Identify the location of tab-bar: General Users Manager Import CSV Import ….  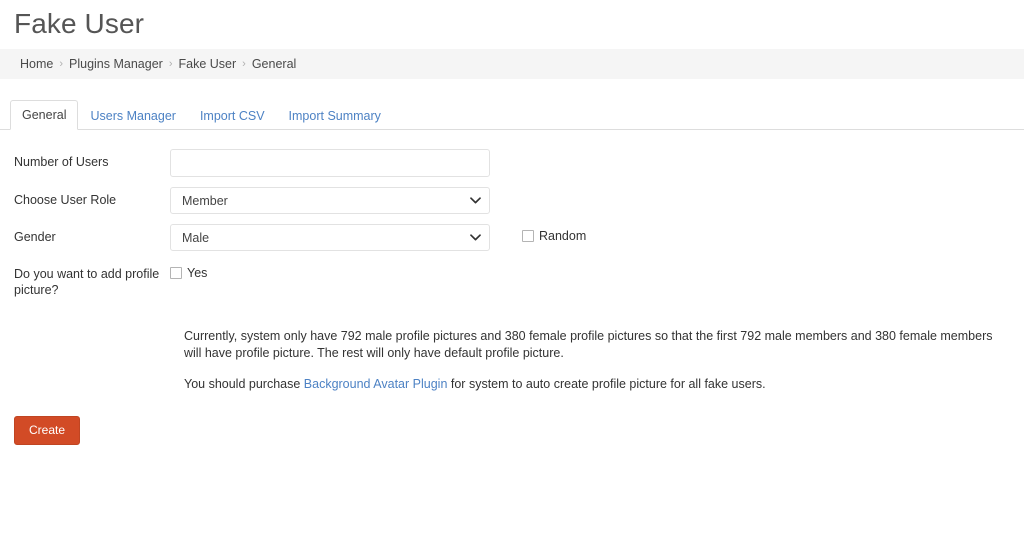
(512, 115).